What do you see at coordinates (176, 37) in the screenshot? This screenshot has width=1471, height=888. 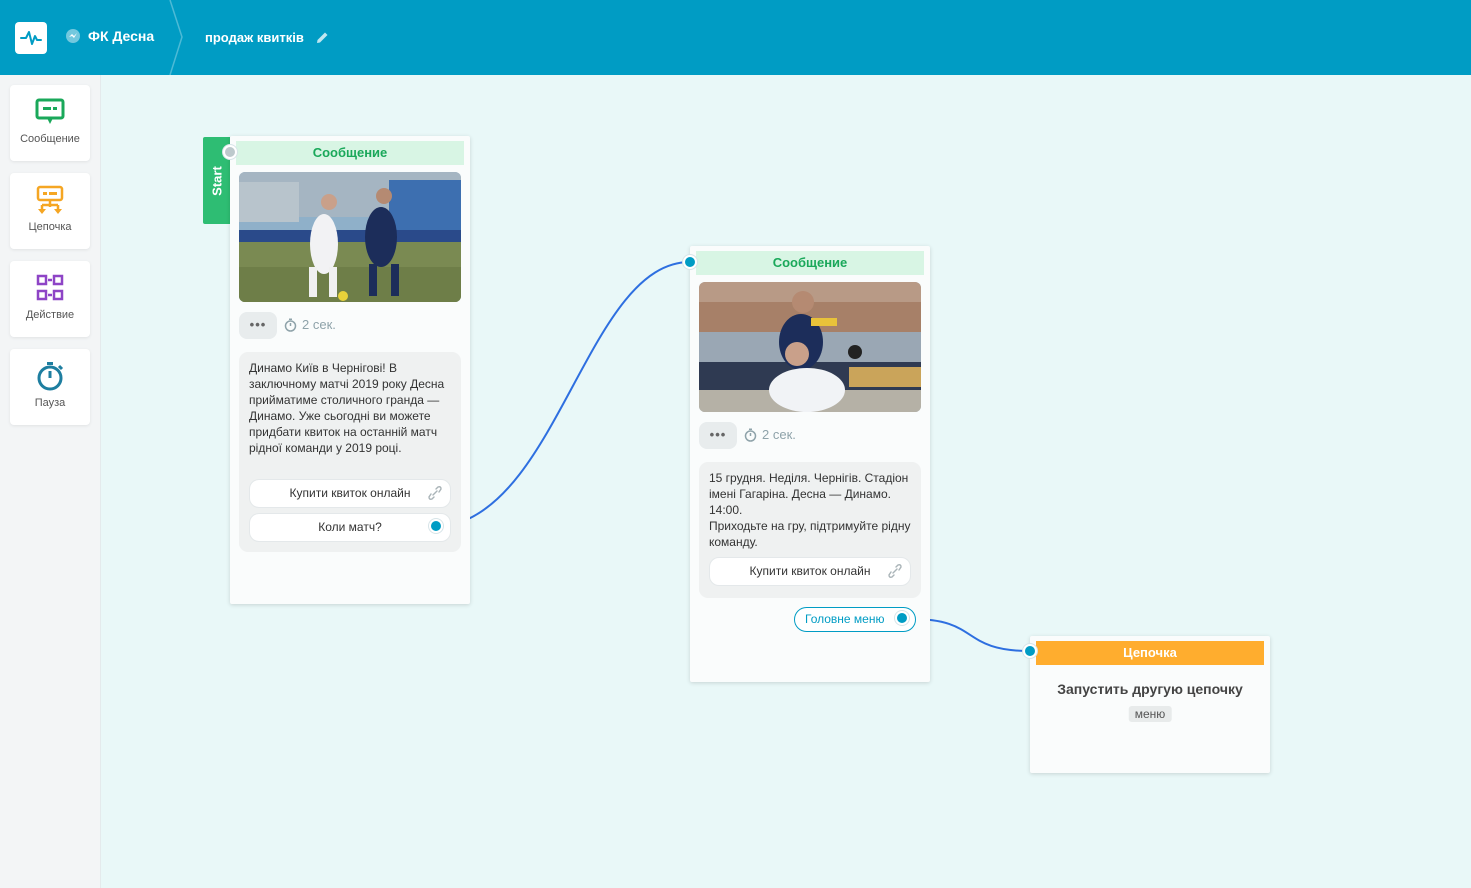 I see `breadcrumb-separator` at bounding box center [176, 37].